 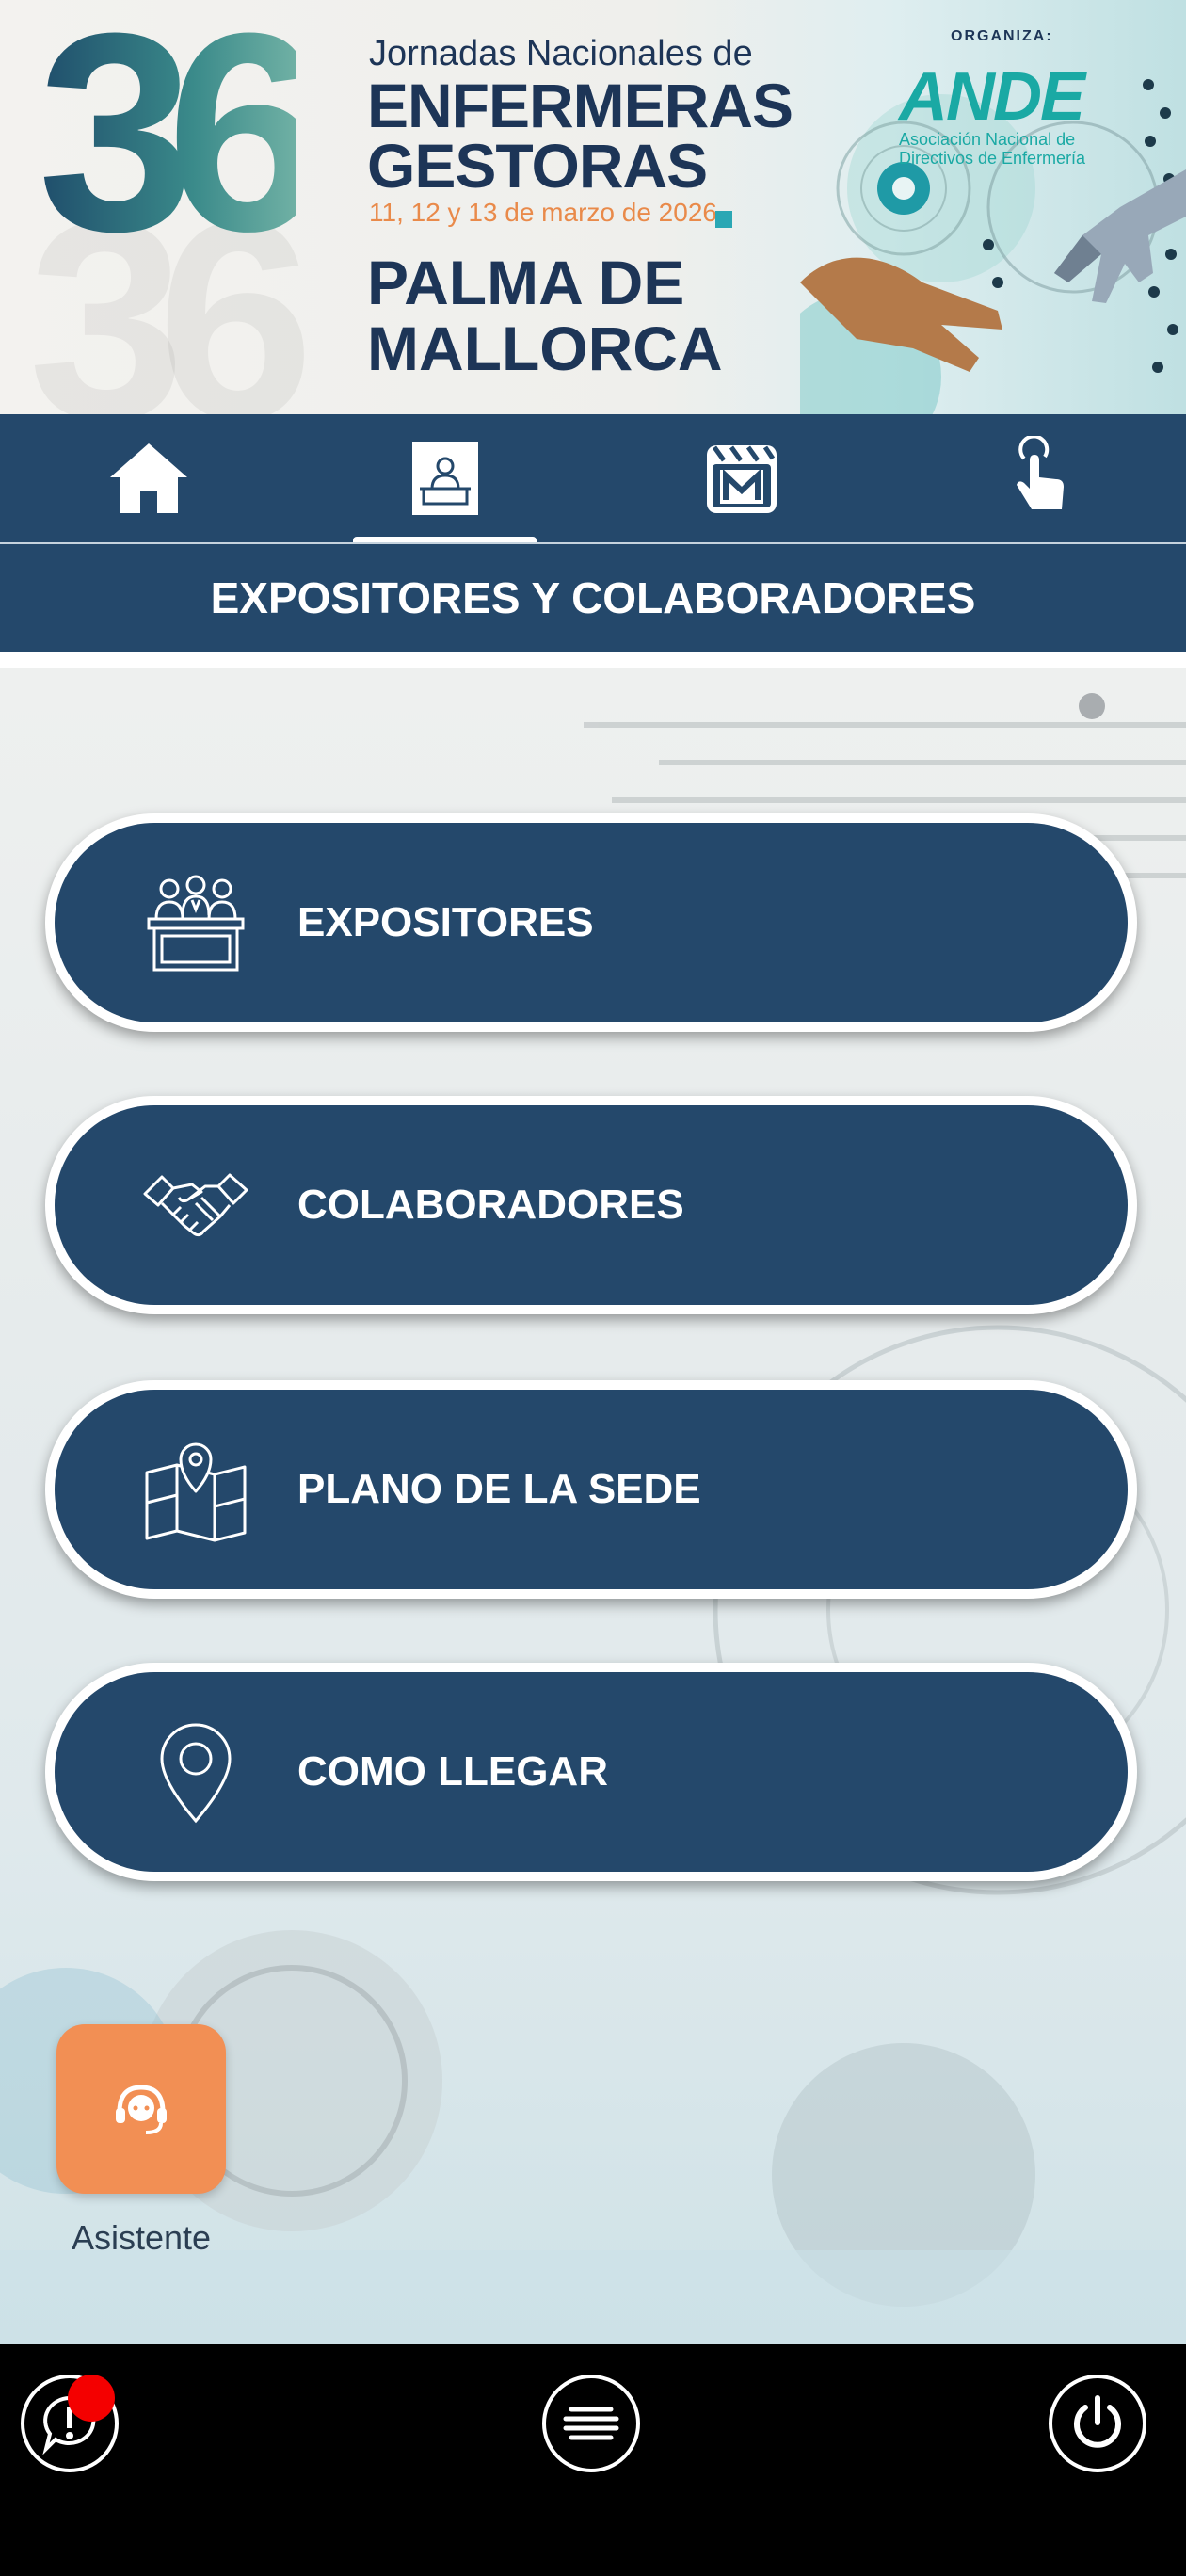 I want to click on menu-button-plano-sede: PLANO DE LA SEDE, so click(x=591, y=1489).